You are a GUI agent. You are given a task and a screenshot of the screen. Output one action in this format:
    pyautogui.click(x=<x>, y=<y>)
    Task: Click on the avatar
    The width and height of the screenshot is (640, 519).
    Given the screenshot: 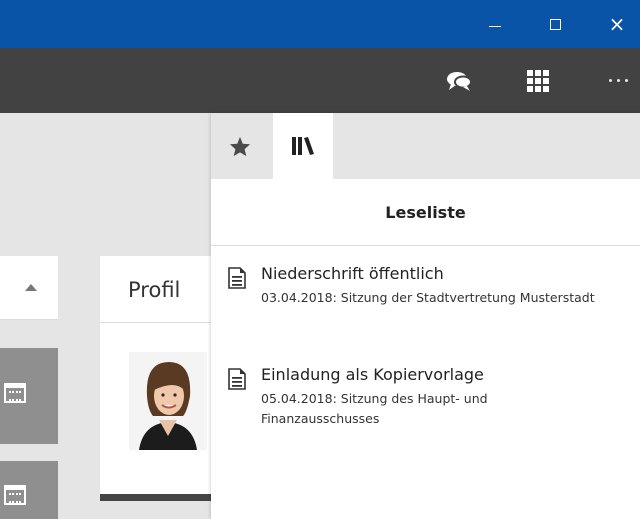 What is the action you would take?
    pyautogui.click(x=168, y=401)
    